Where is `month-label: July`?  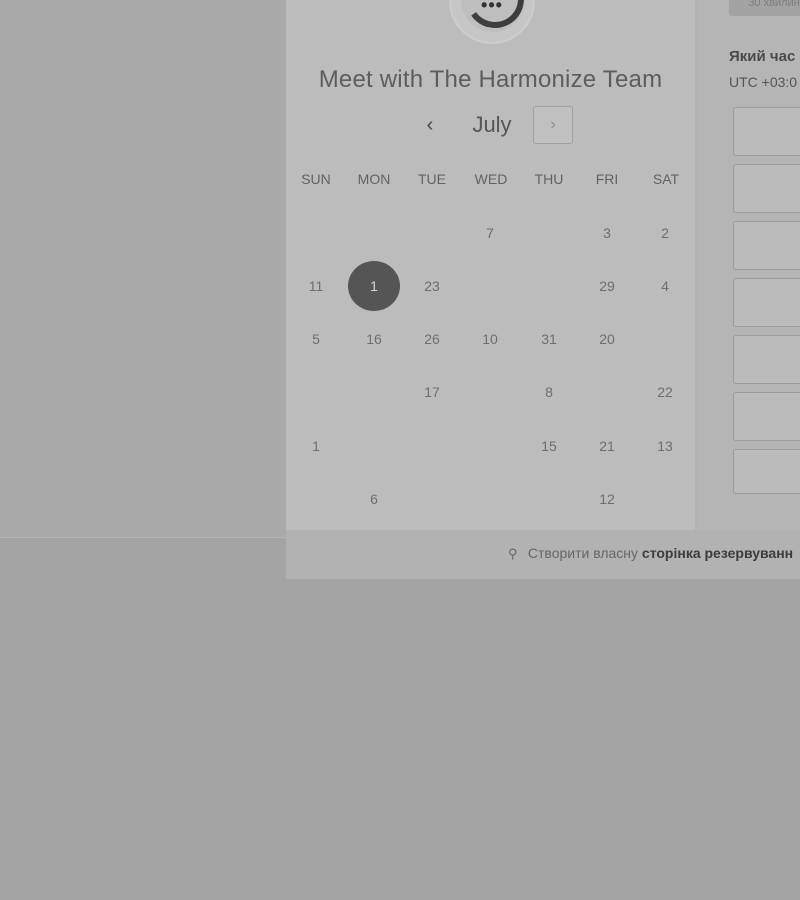 month-label: July is located at coordinates (492, 124).